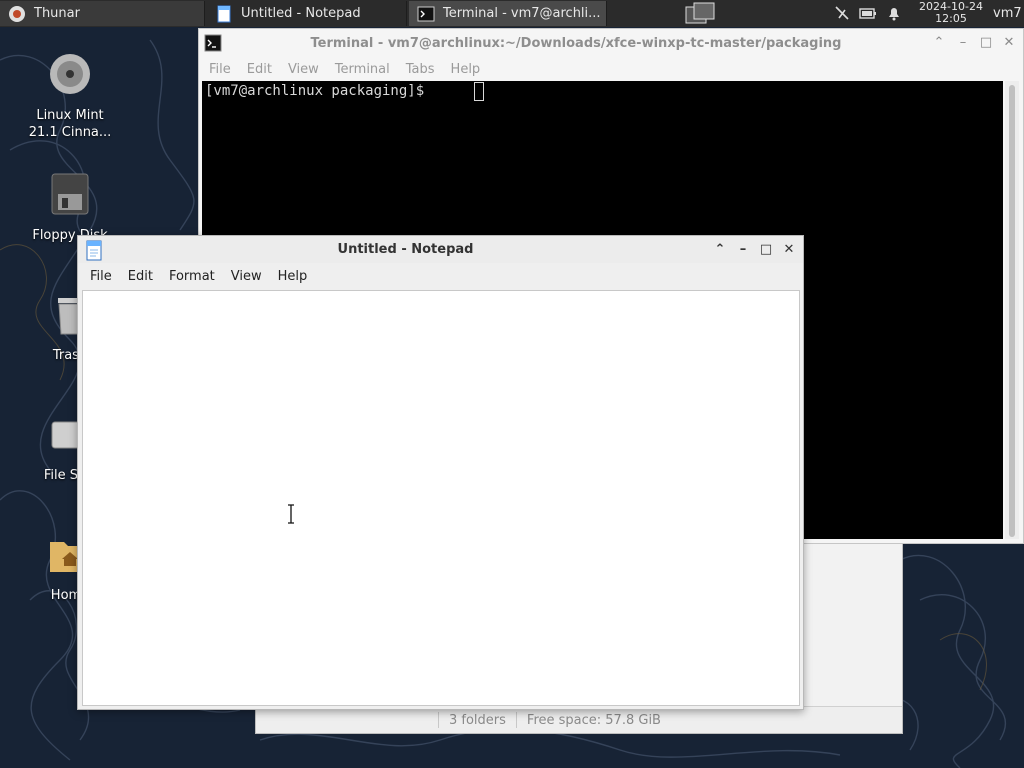 This screenshot has width=1024, height=768. Describe the element at coordinates (842, 13) in the screenshot. I see `network-disconnected-icon` at that location.